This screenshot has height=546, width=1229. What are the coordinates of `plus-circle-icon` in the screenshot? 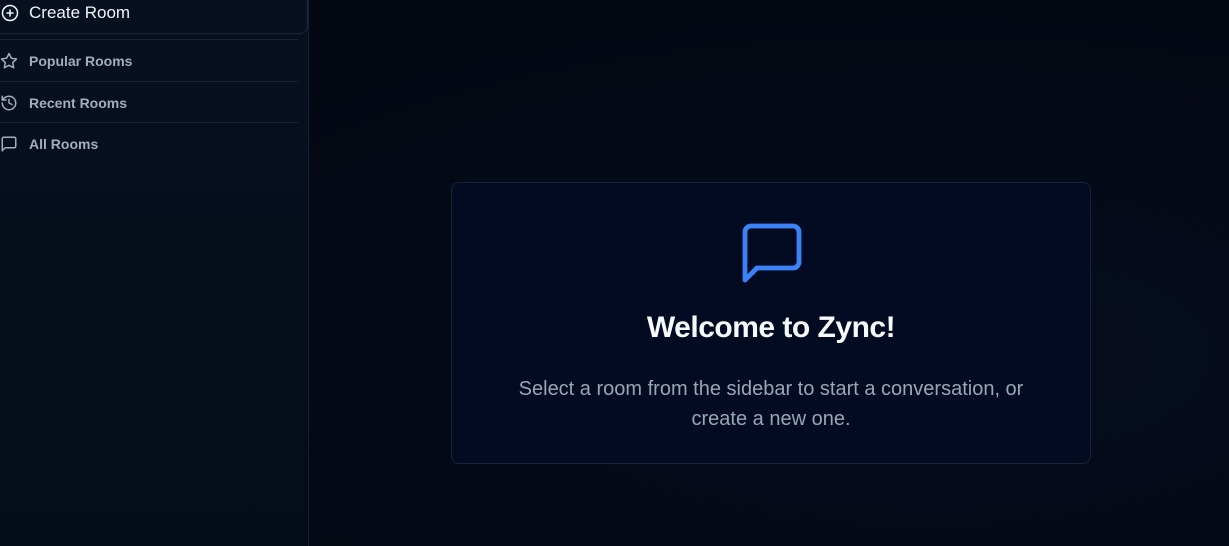 It's located at (10, 13).